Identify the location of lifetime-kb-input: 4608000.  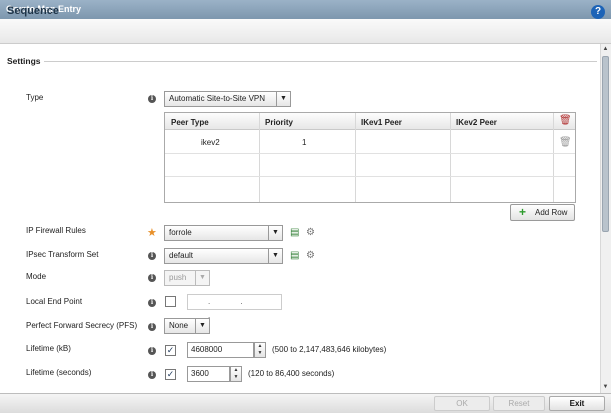
(220, 350).